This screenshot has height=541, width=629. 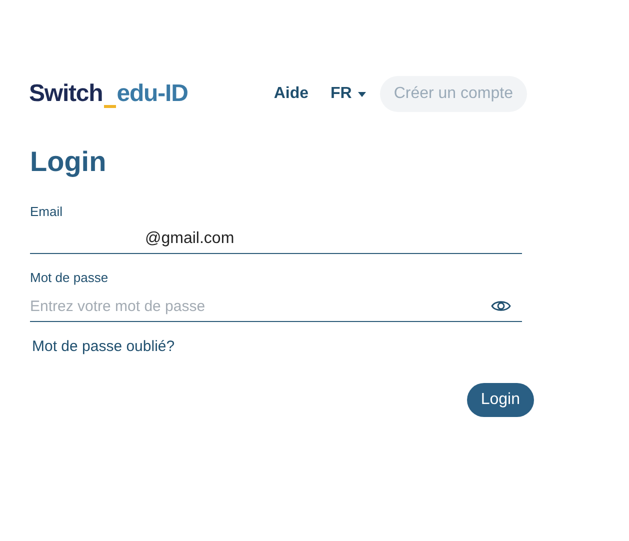 I want to click on language-selector: FR, so click(x=348, y=94).